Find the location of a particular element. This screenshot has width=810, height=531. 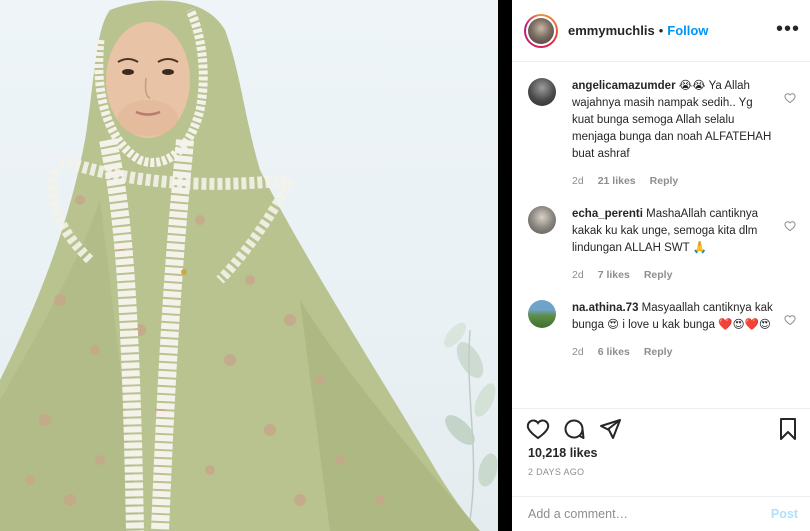

comment-likes: 6 likes is located at coordinates (614, 352).